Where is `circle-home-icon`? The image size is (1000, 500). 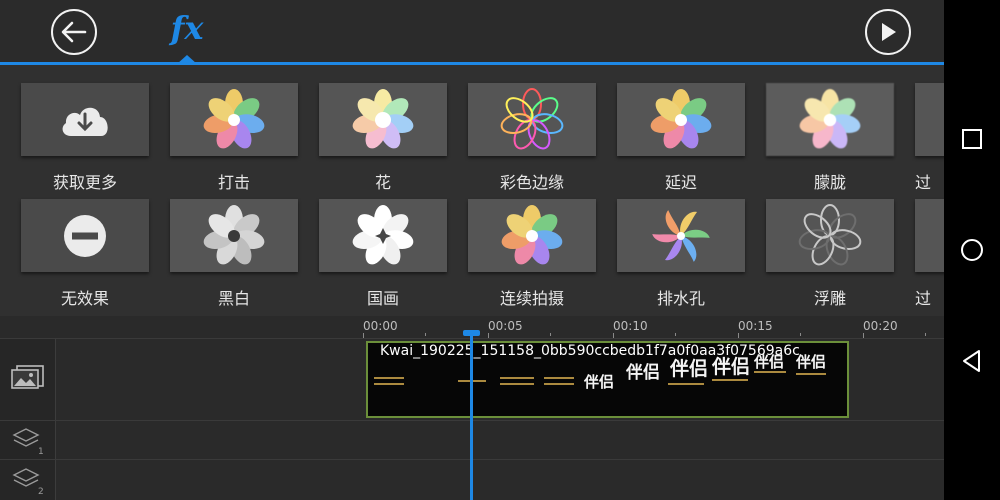 circle-home-icon is located at coordinates (972, 250).